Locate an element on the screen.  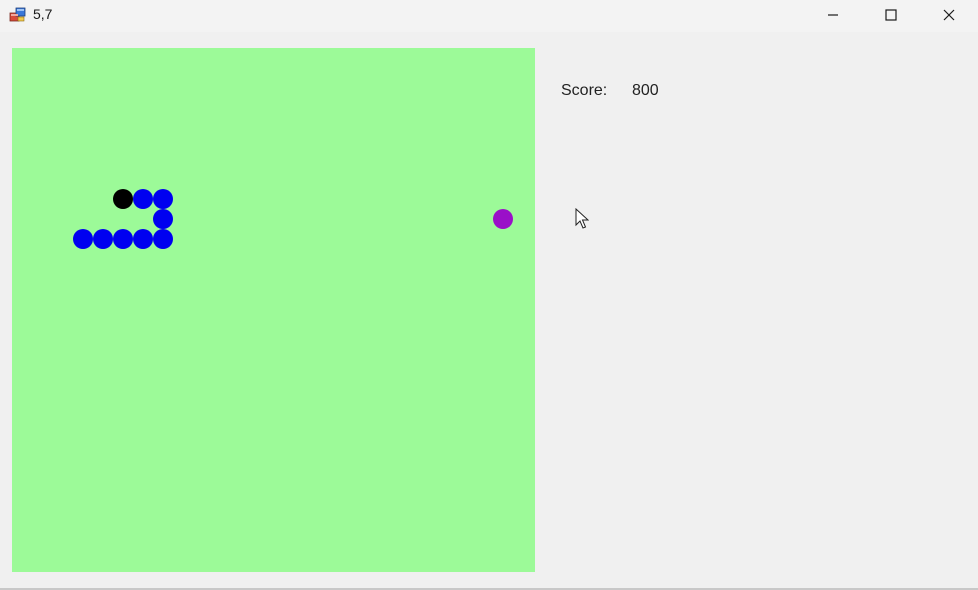
mouse-pointer-icon is located at coordinates (582, 218).